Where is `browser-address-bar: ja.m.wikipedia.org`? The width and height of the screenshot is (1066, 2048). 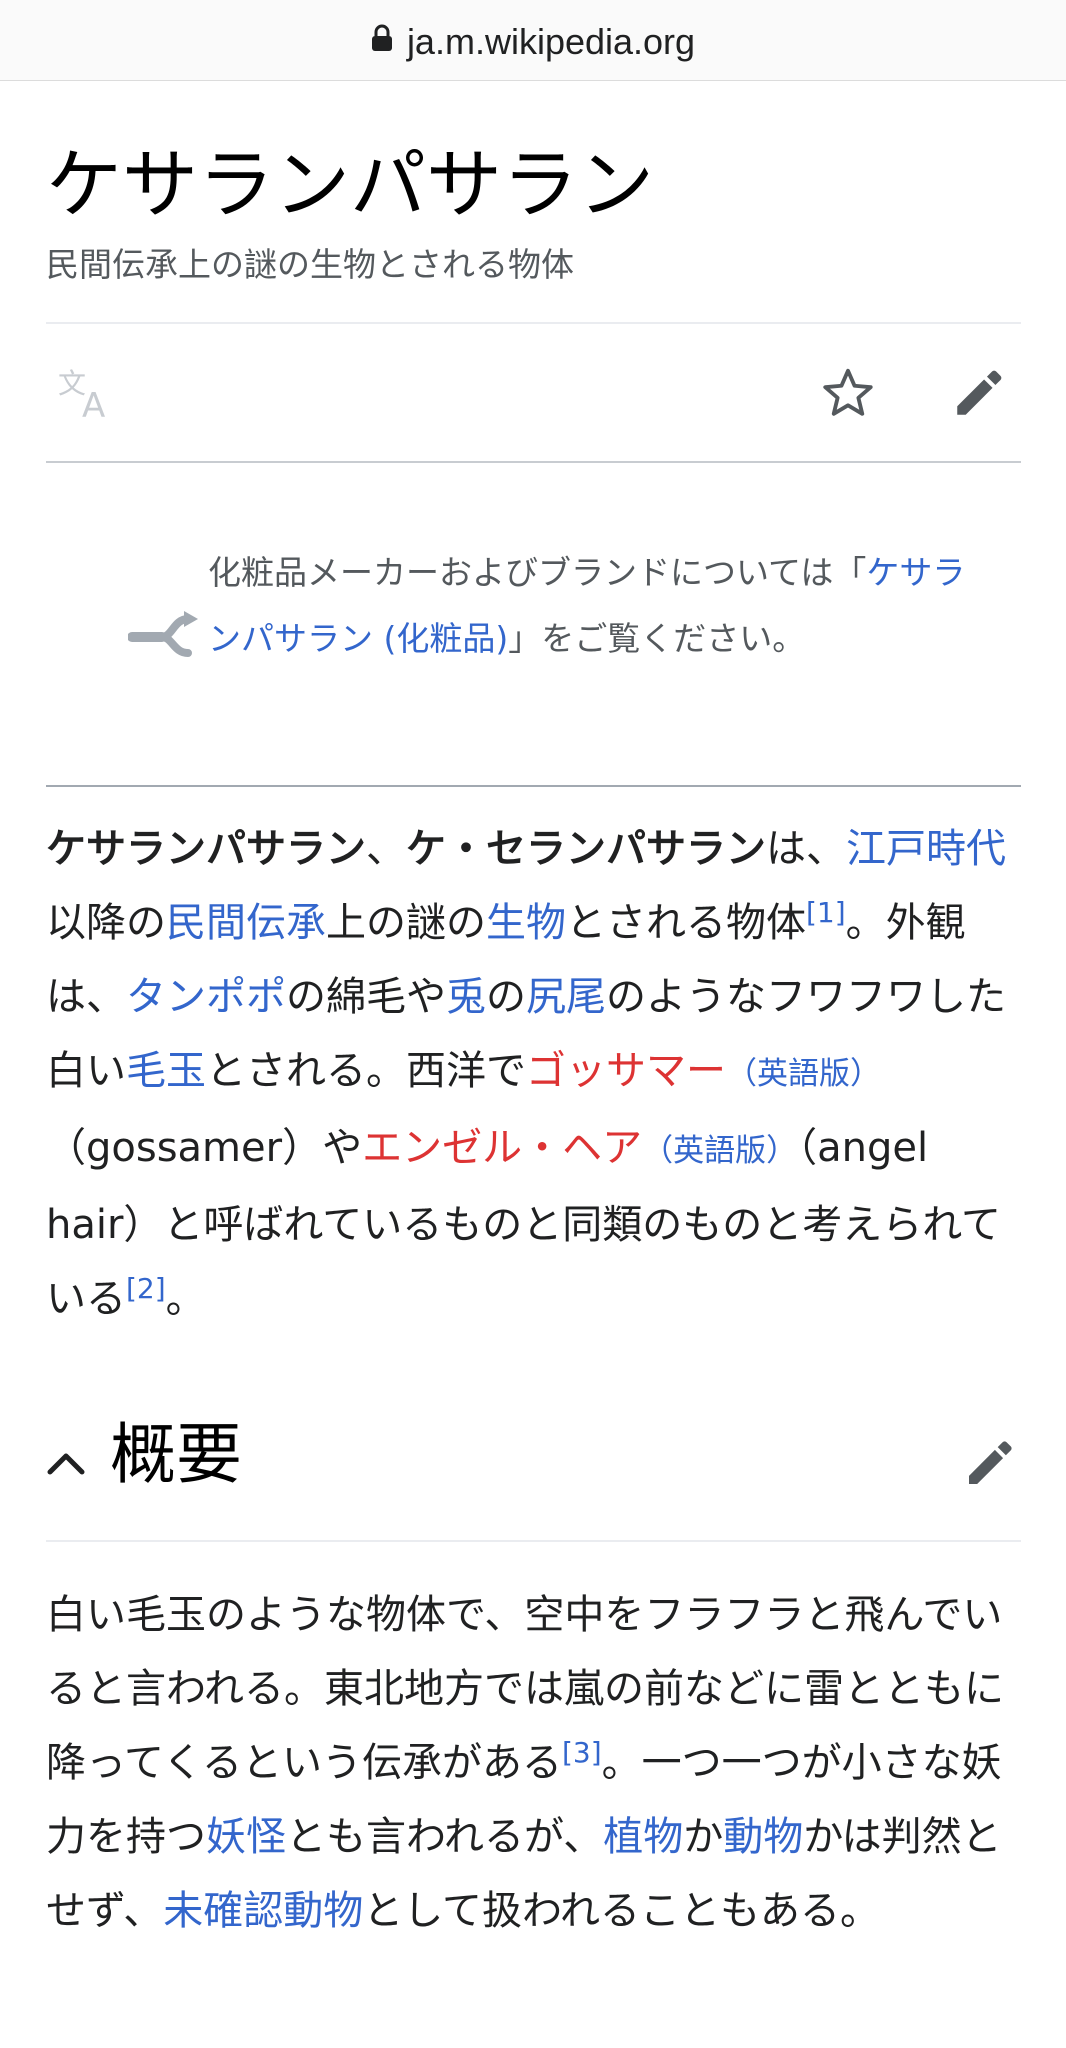
browser-address-bar: ja.m.wikipedia.org is located at coordinates (533, 40).